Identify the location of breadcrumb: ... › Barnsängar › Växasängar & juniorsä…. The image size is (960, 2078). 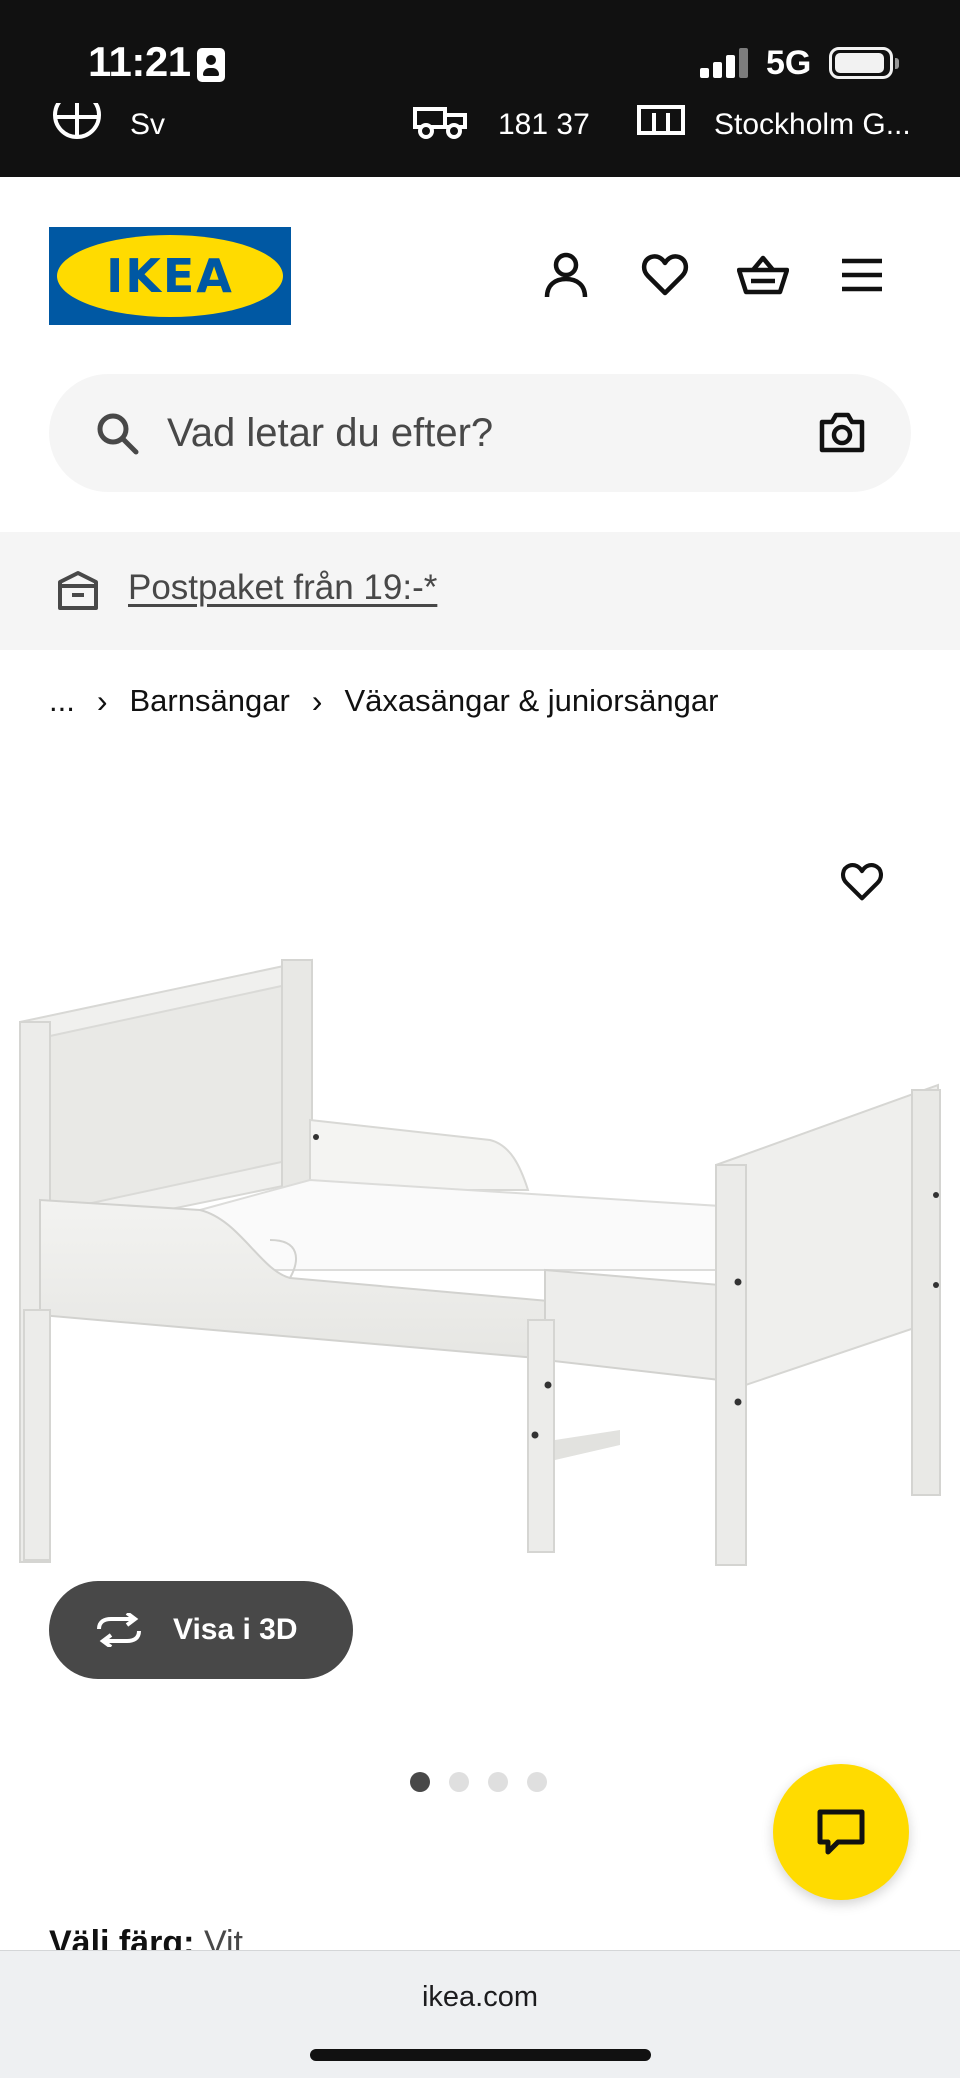
(383, 701).